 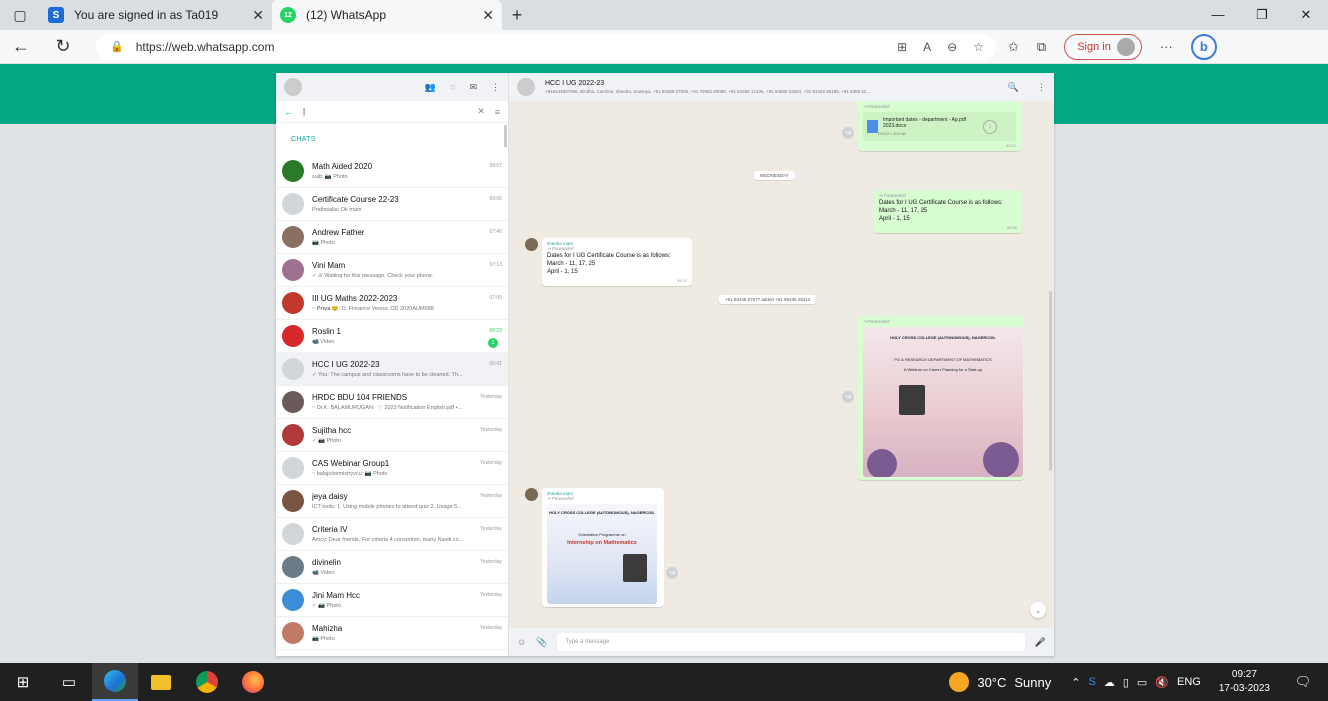 What do you see at coordinates (1050, 381) in the screenshot?
I see `conversation-scrollbar` at bounding box center [1050, 381].